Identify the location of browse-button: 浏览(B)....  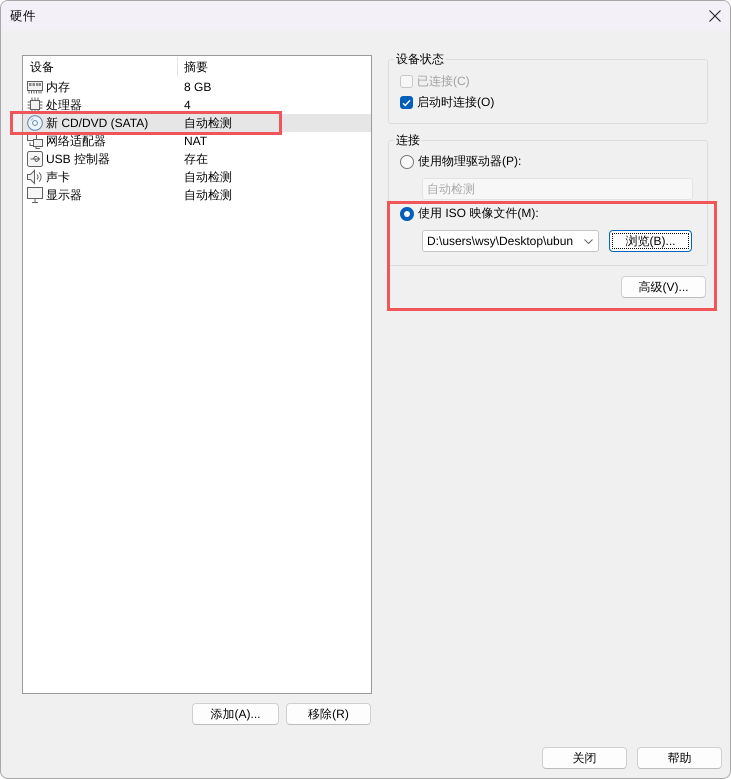
(650, 241).